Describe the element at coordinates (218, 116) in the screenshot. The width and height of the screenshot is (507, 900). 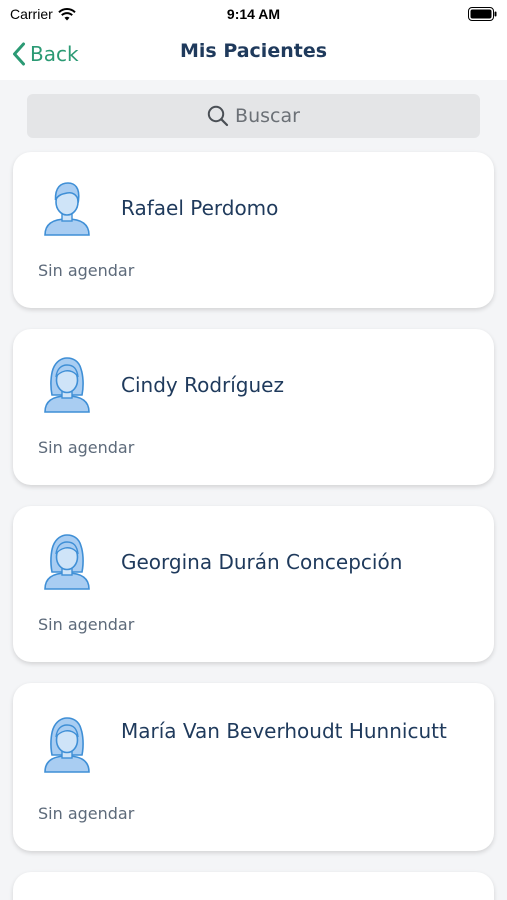
I see `search-icon` at that location.